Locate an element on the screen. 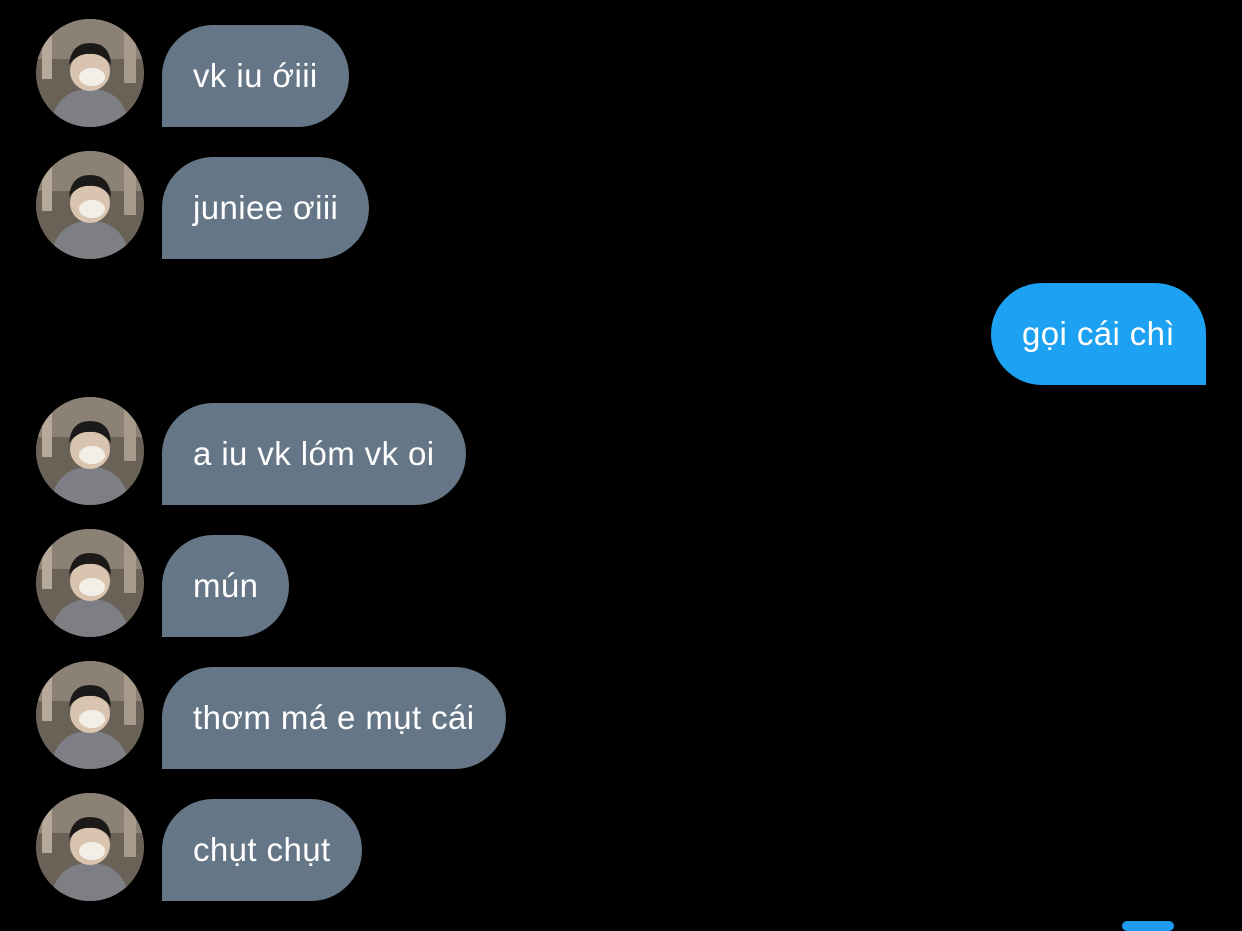 This screenshot has height=931, width=1242. message-row-incoming: a iu vk lóm vk oi is located at coordinates (621, 451).